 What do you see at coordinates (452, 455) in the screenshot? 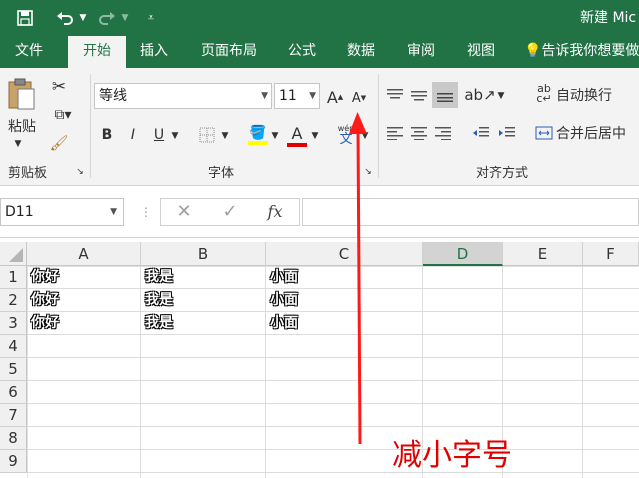
I see `annotation-label: 减小字号` at bounding box center [452, 455].